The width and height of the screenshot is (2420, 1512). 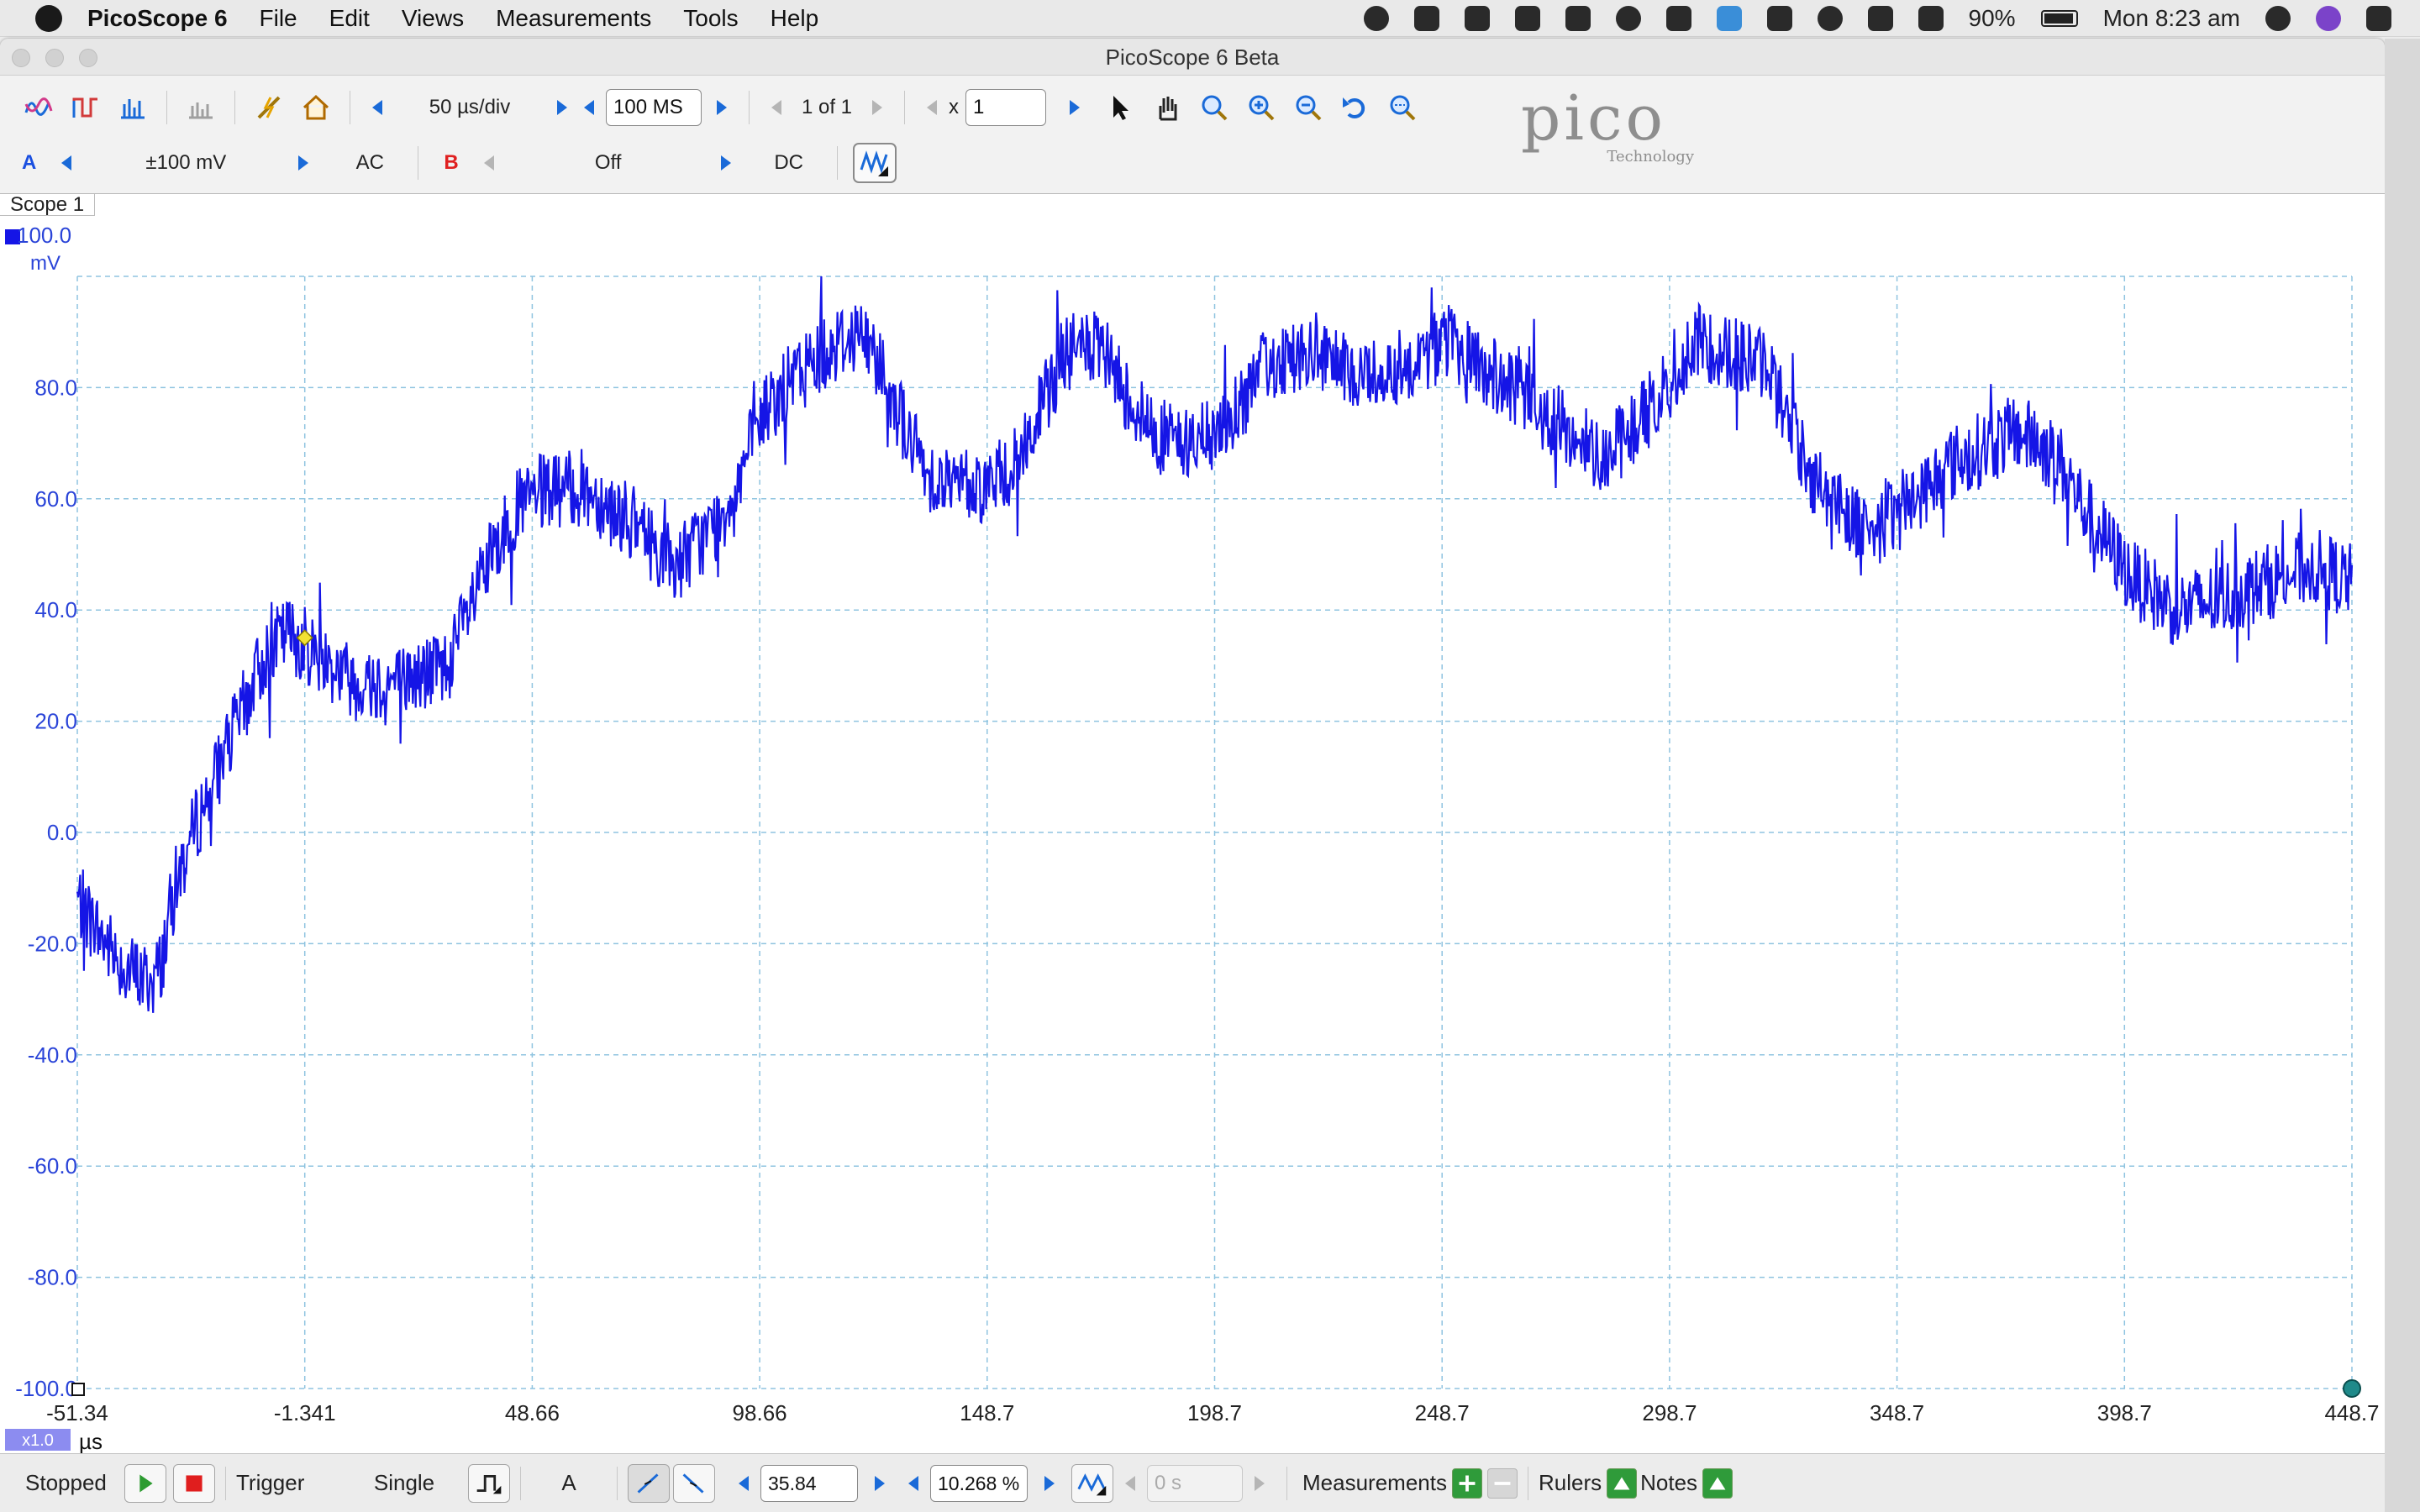 What do you see at coordinates (39, 107) in the screenshot?
I see `scope-mode-icon` at bounding box center [39, 107].